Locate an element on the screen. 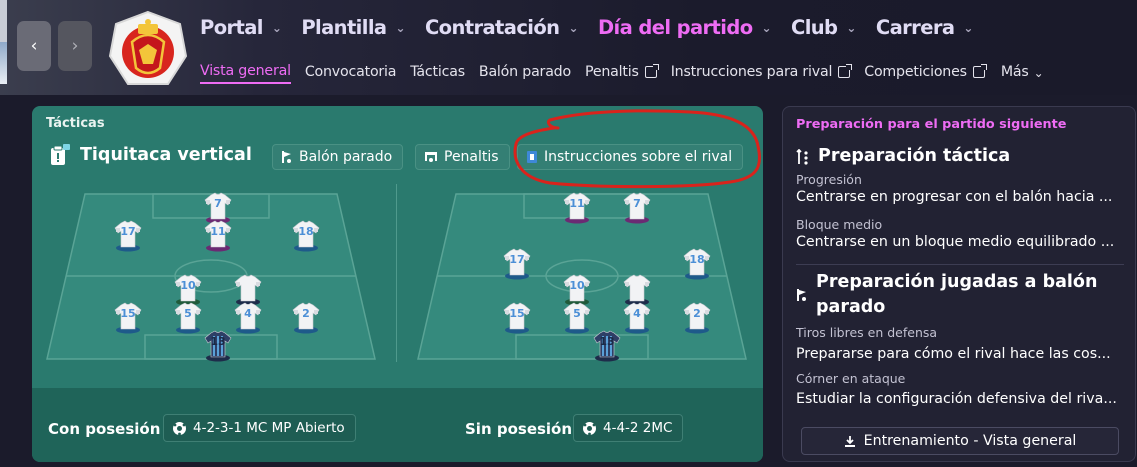 This screenshot has width=1137, height=467. tactic-title-row: Tiquitaca vertical is located at coordinates (151, 155).